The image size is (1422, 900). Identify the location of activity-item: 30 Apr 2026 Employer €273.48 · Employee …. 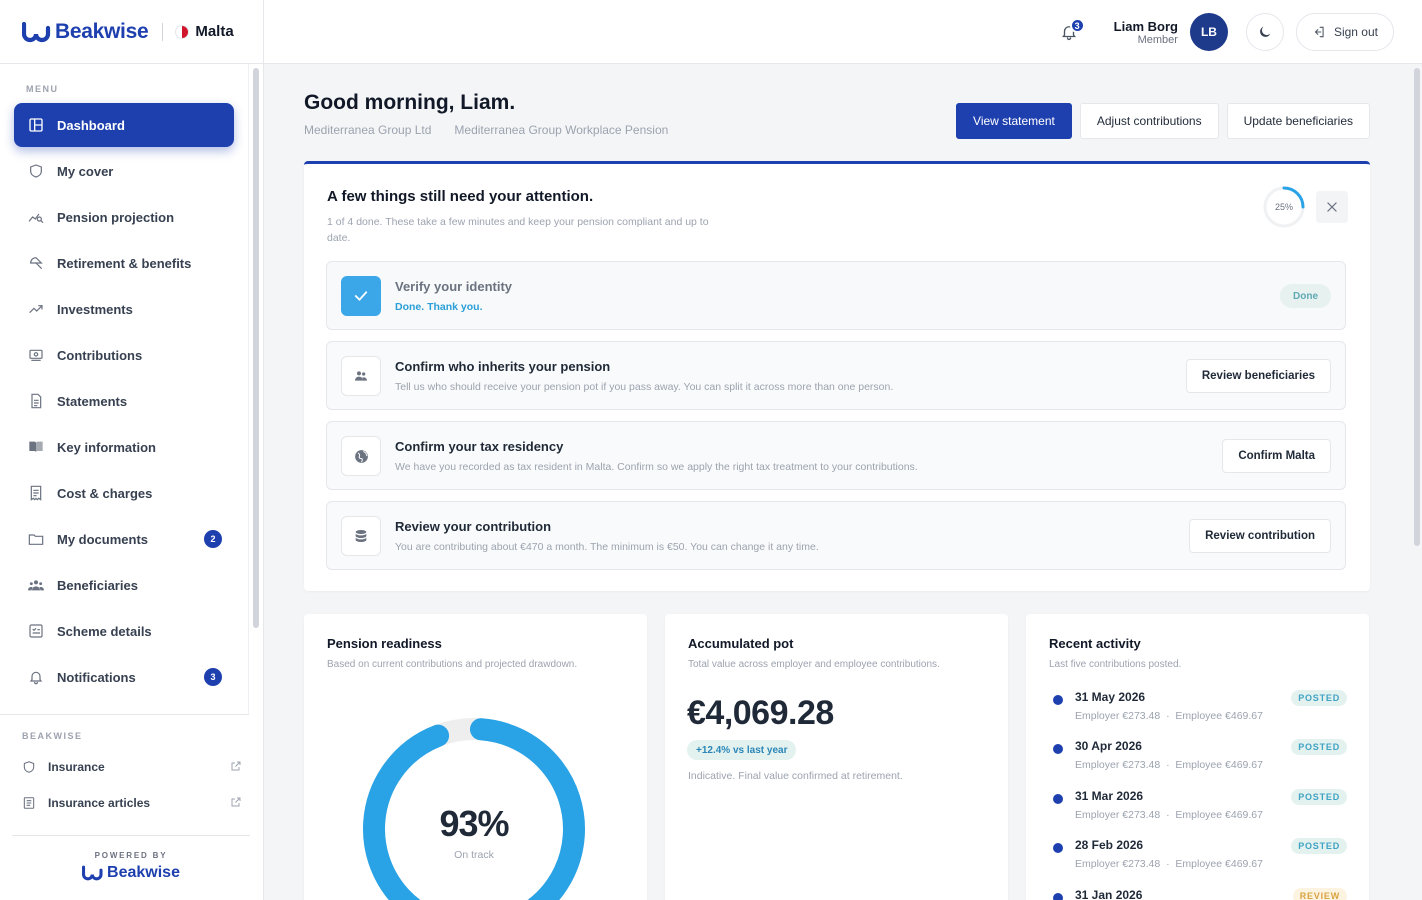
(1198, 757).